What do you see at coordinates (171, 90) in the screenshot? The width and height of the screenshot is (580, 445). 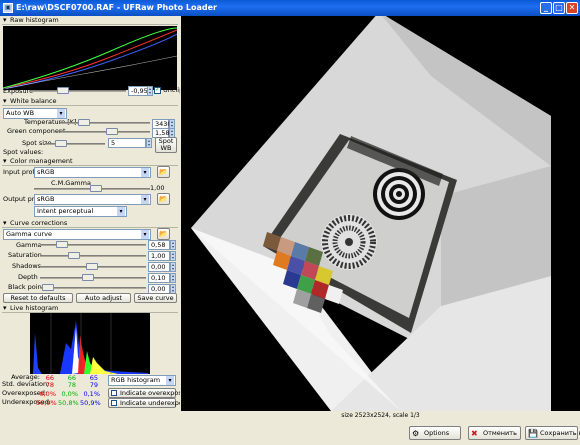 I see `unclip-label: Unclip` at bounding box center [171, 90].